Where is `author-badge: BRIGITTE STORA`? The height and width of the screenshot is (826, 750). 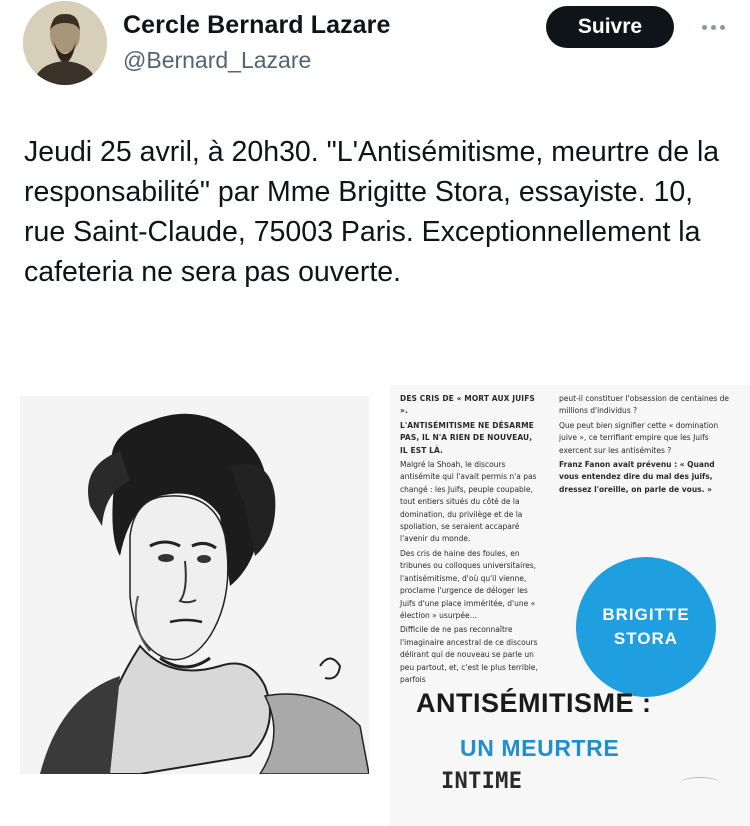 author-badge: BRIGITTE STORA is located at coordinates (646, 627).